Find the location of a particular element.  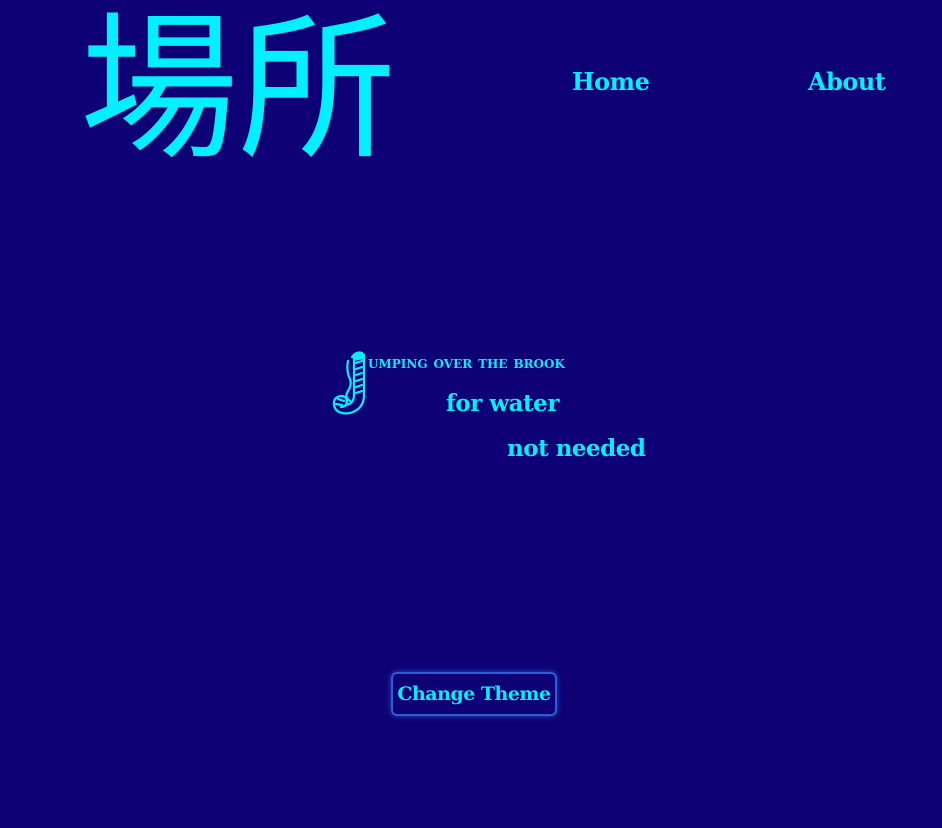

poem-line-3: not needed is located at coordinates (576, 448).